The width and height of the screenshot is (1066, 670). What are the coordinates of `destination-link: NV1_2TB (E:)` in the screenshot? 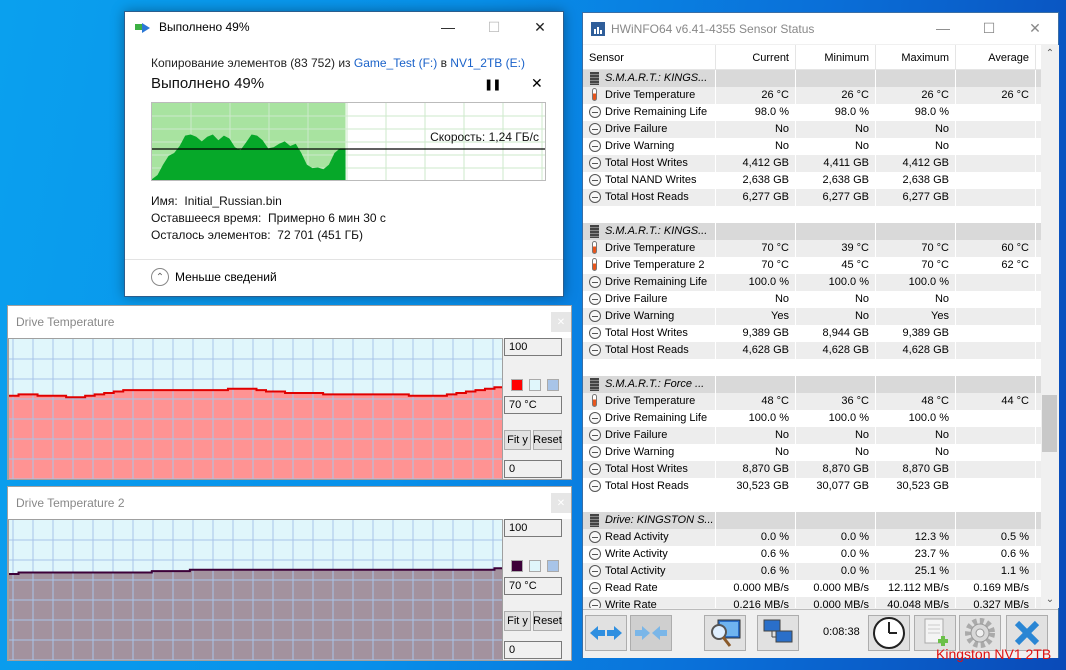 It's located at (487, 63).